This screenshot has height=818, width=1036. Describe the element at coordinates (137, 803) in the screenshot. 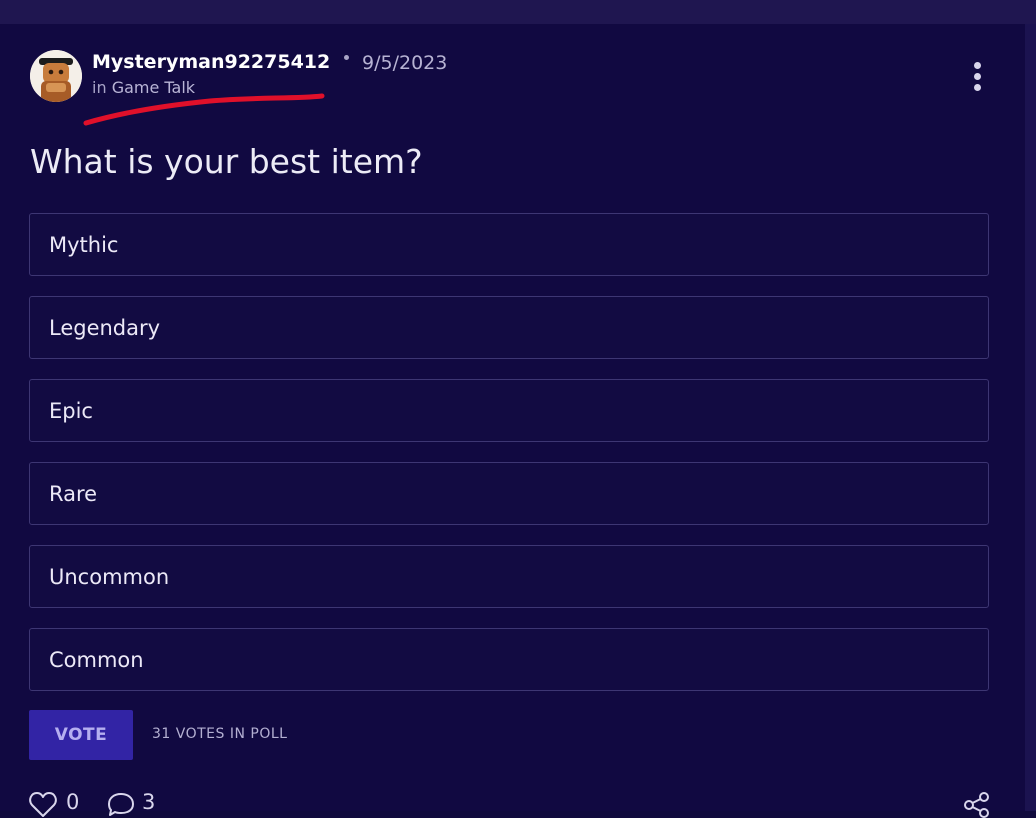

I see `comment-button: 3` at that location.